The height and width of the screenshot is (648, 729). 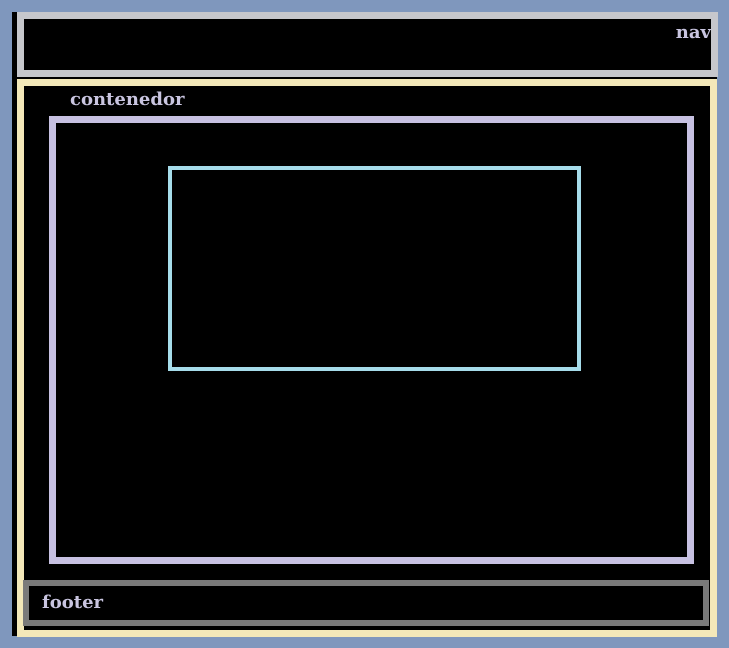 I want to click on footer-bar, so click(x=366, y=603).